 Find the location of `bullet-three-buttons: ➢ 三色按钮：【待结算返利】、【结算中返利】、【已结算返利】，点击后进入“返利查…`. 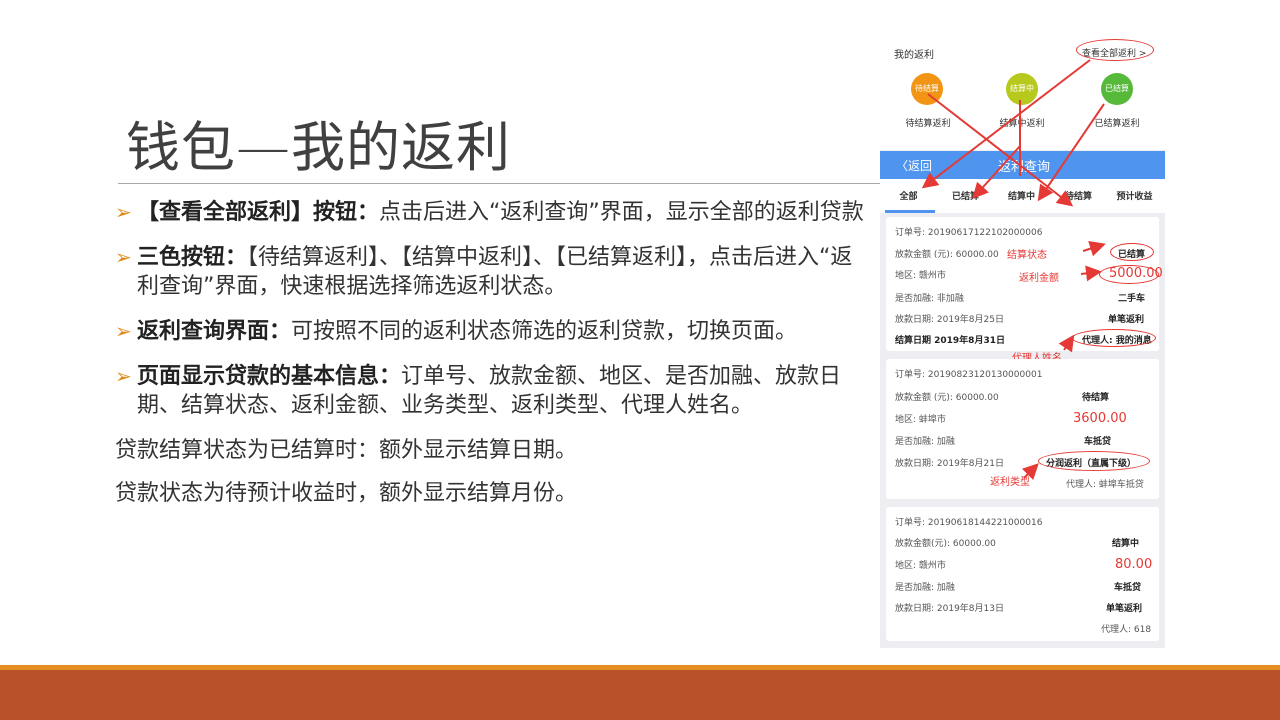

bullet-three-buttons: ➢ 三色按钮：【待结算返利】、【结算中返利】、【已结算返利】，点击后进入“返利查… is located at coordinates (490, 272).